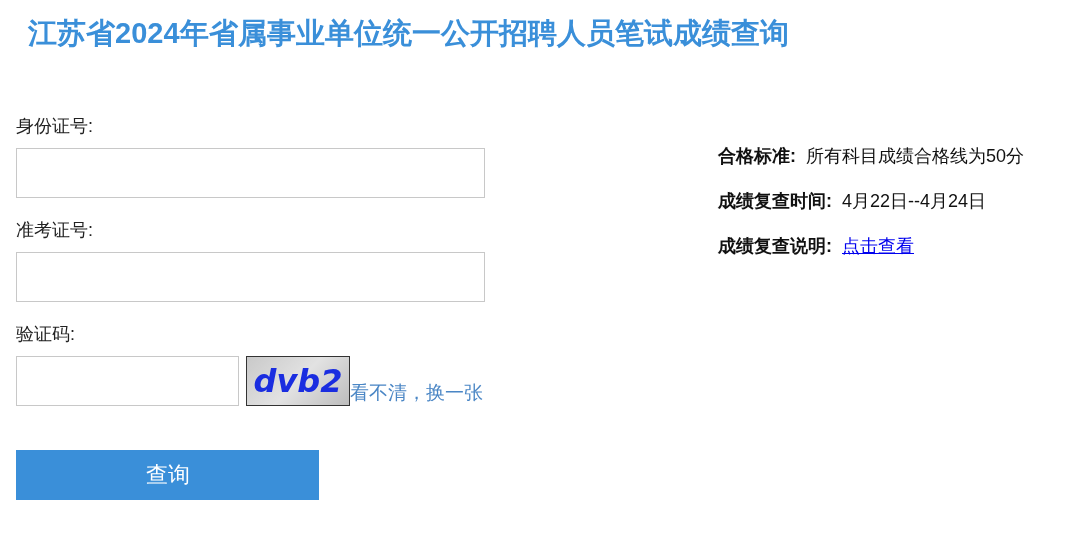 Image resolution: width=1069 pixels, height=547 pixels. What do you see at coordinates (408, 33) in the screenshot?
I see `page-title: 江苏省2024年省属事业单位统一公开招聘人员笔试成绩查询` at bounding box center [408, 33].